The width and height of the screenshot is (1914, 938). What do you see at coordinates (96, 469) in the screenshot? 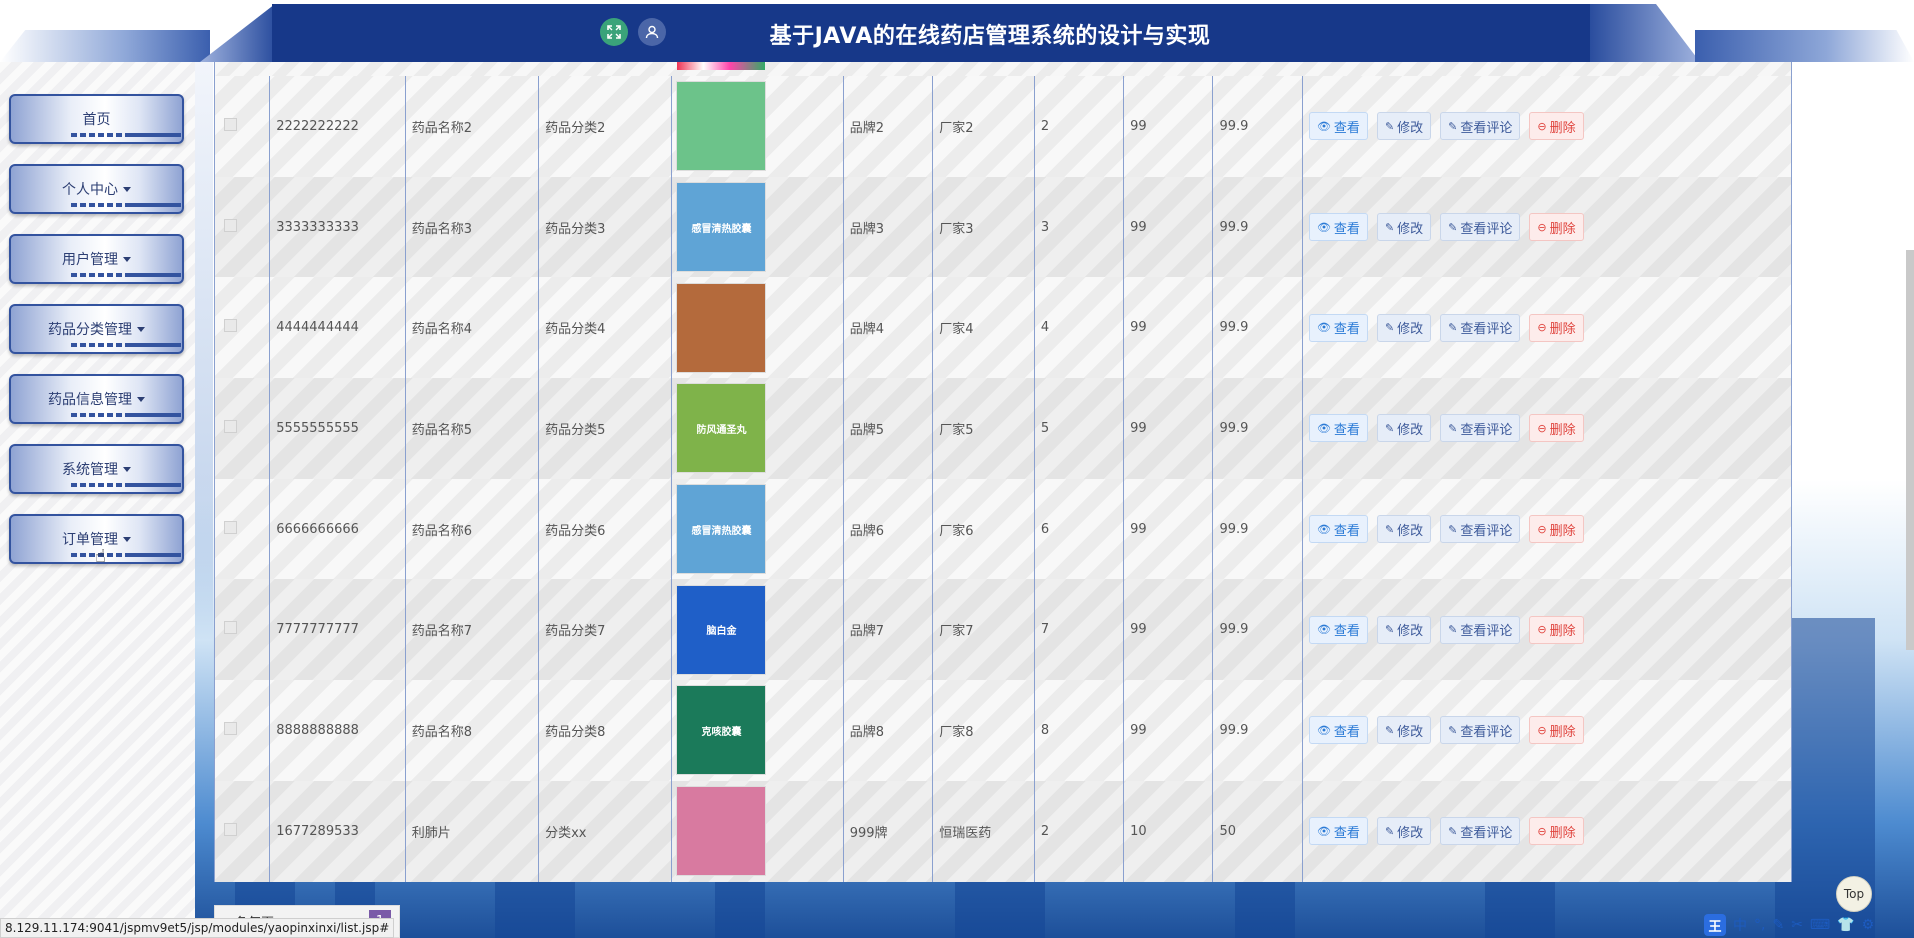
I see `sidebar-item-system-management: 系统管理` at bounding box center [96, 469].